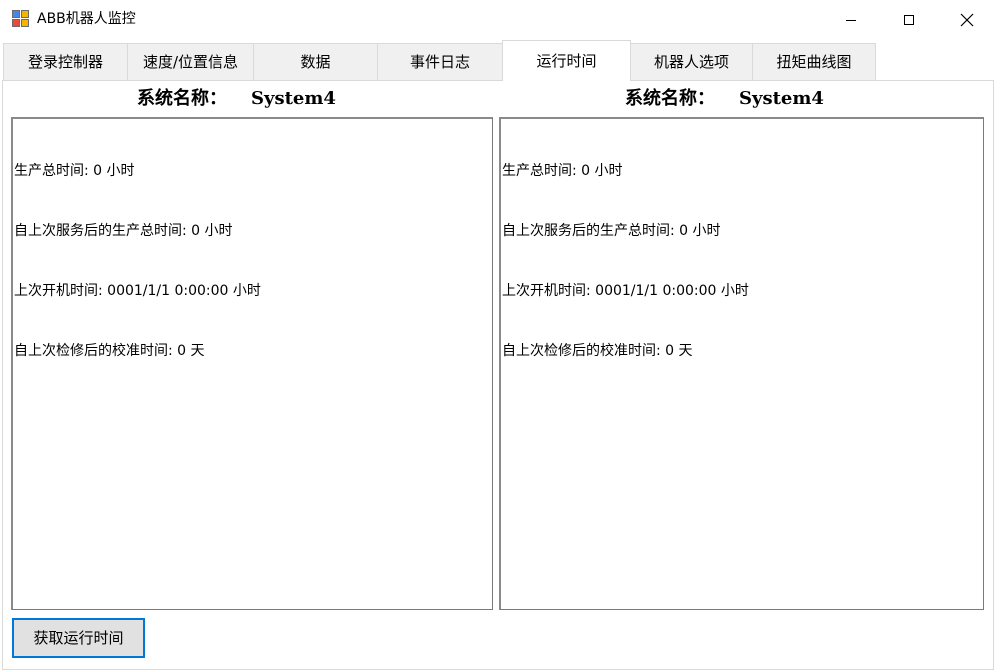  Describe the element at coordinates (21, 19) in the screenshot. I see `app-icon` at that location.